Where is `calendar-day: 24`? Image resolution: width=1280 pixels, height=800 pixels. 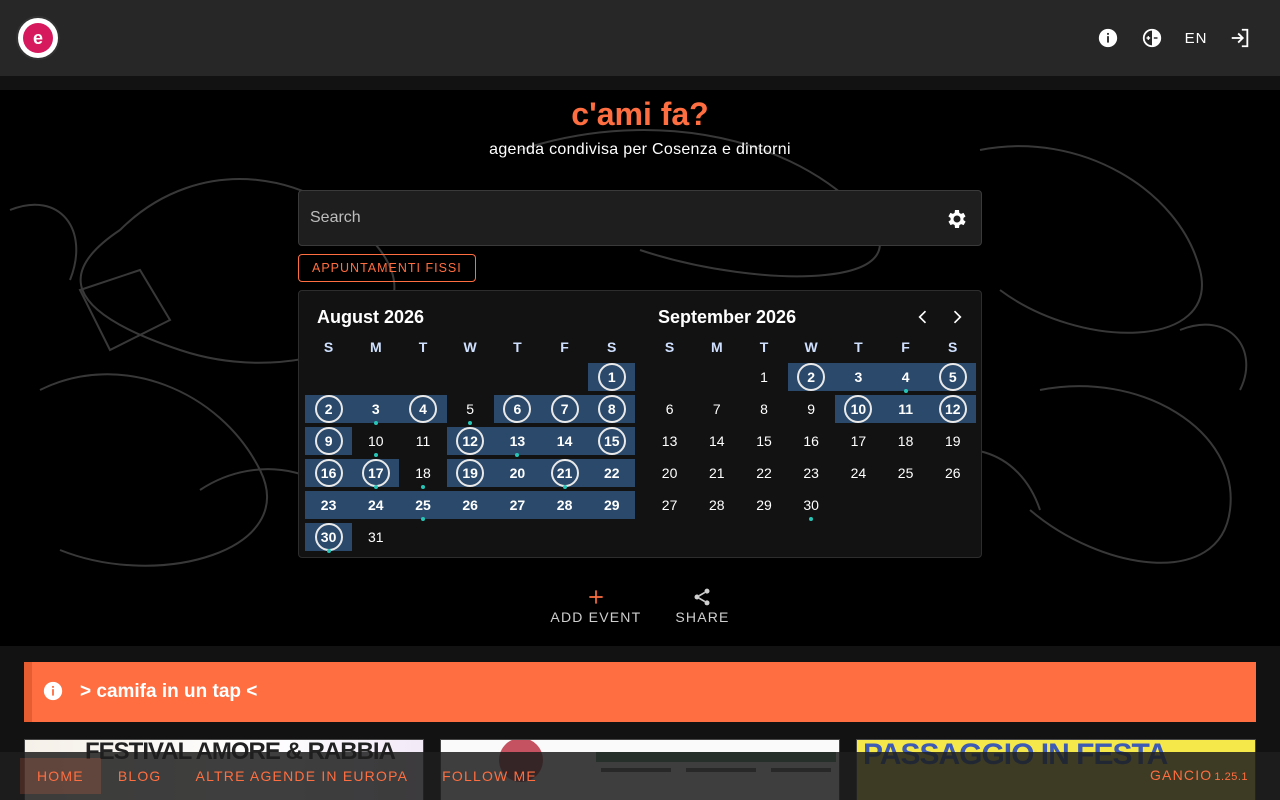 calendar-day: 24 is located at coordinates (858, 473).